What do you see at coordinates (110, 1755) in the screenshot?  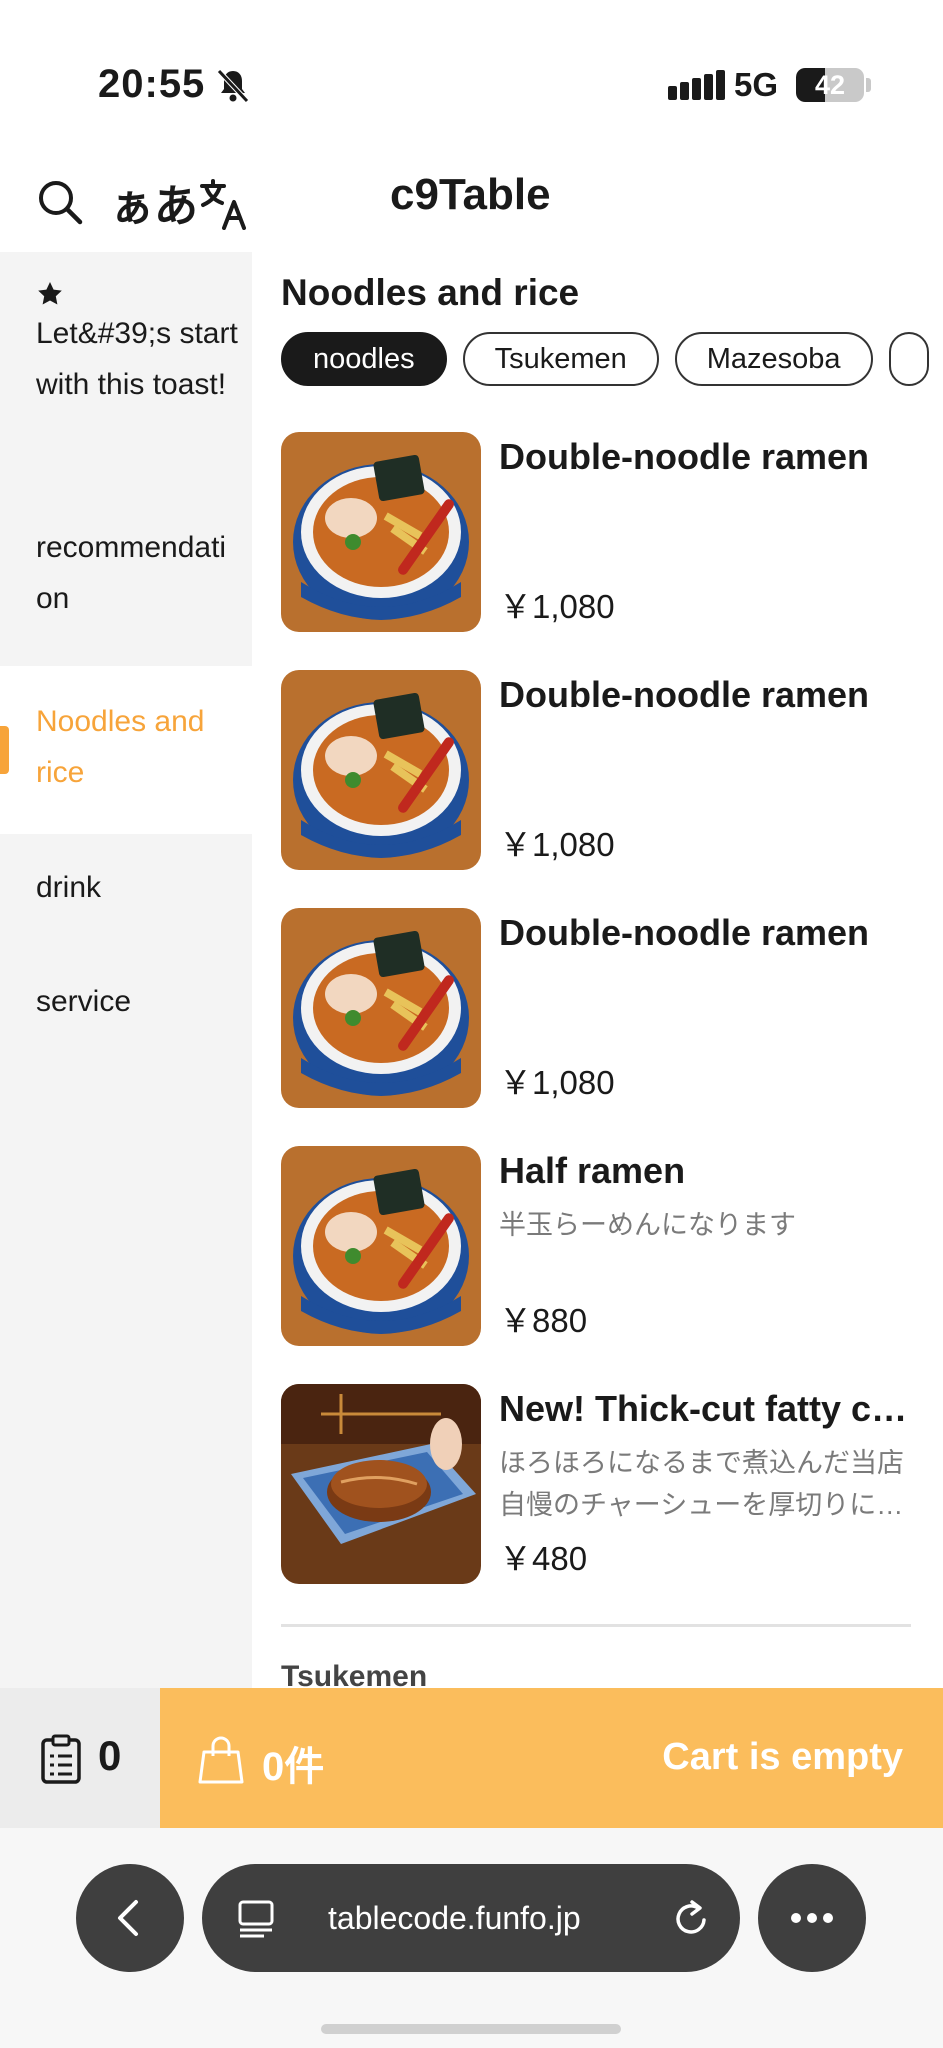 I see `order-history-count: 0` at bounding box center [110, 1755].